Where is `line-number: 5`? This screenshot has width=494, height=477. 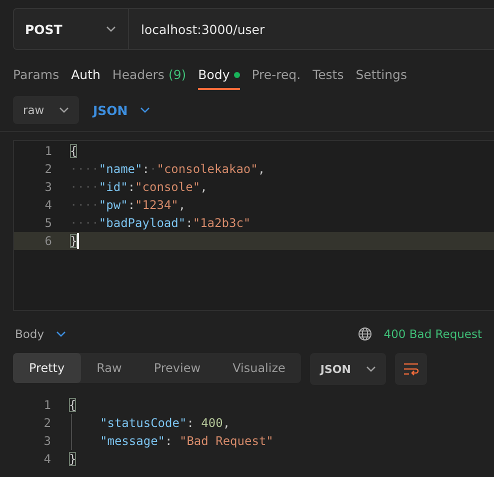
line-number: 5 is located at coordinates (48, 223).